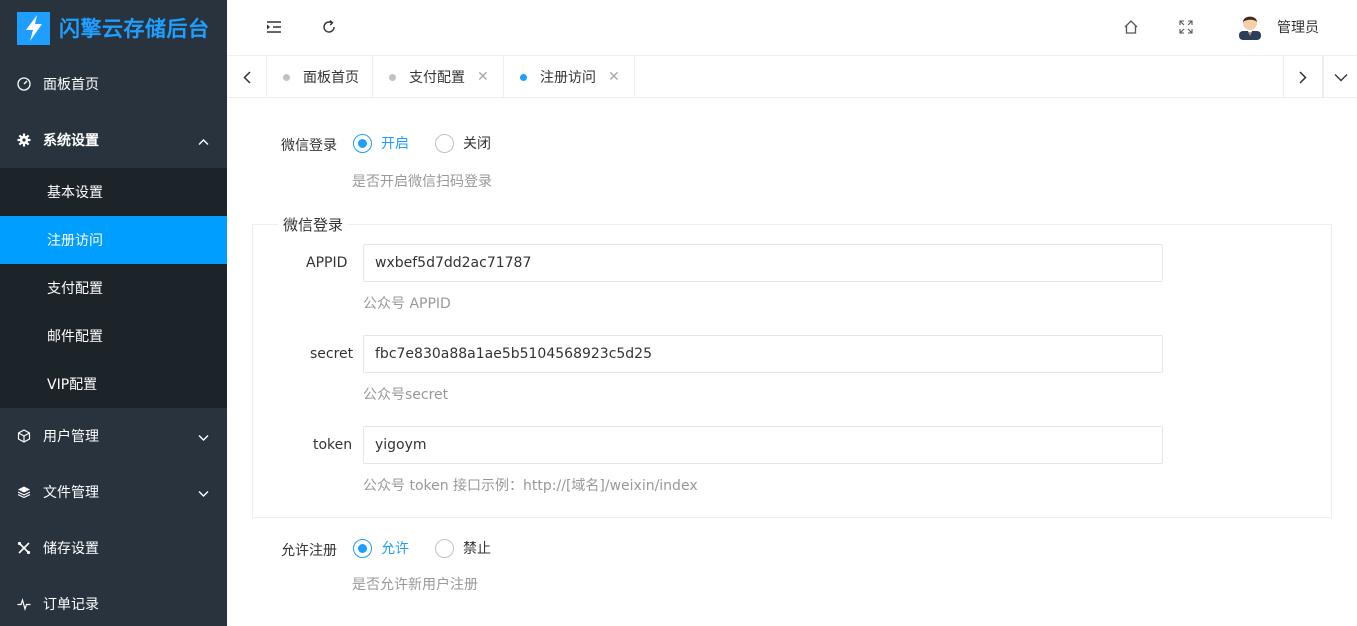  I want to click on wechat-login-radio-off: 关闭, so click(463, 143).